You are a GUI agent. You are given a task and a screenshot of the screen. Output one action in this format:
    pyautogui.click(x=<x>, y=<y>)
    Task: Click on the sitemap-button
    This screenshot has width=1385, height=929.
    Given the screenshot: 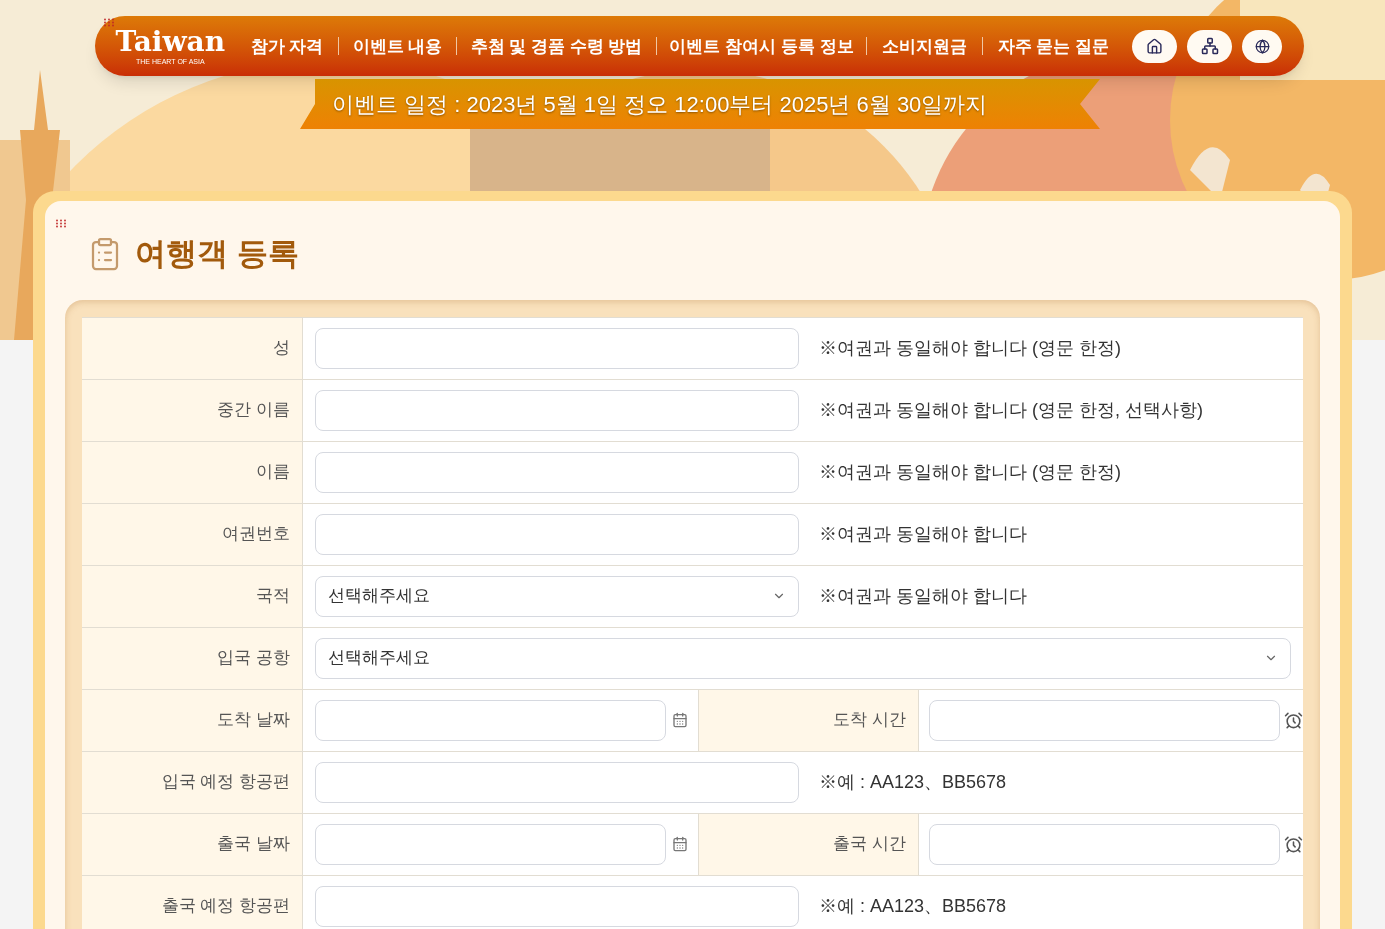 What is the action you would take?
    pyautogui.click(x=1209, y=46)
    